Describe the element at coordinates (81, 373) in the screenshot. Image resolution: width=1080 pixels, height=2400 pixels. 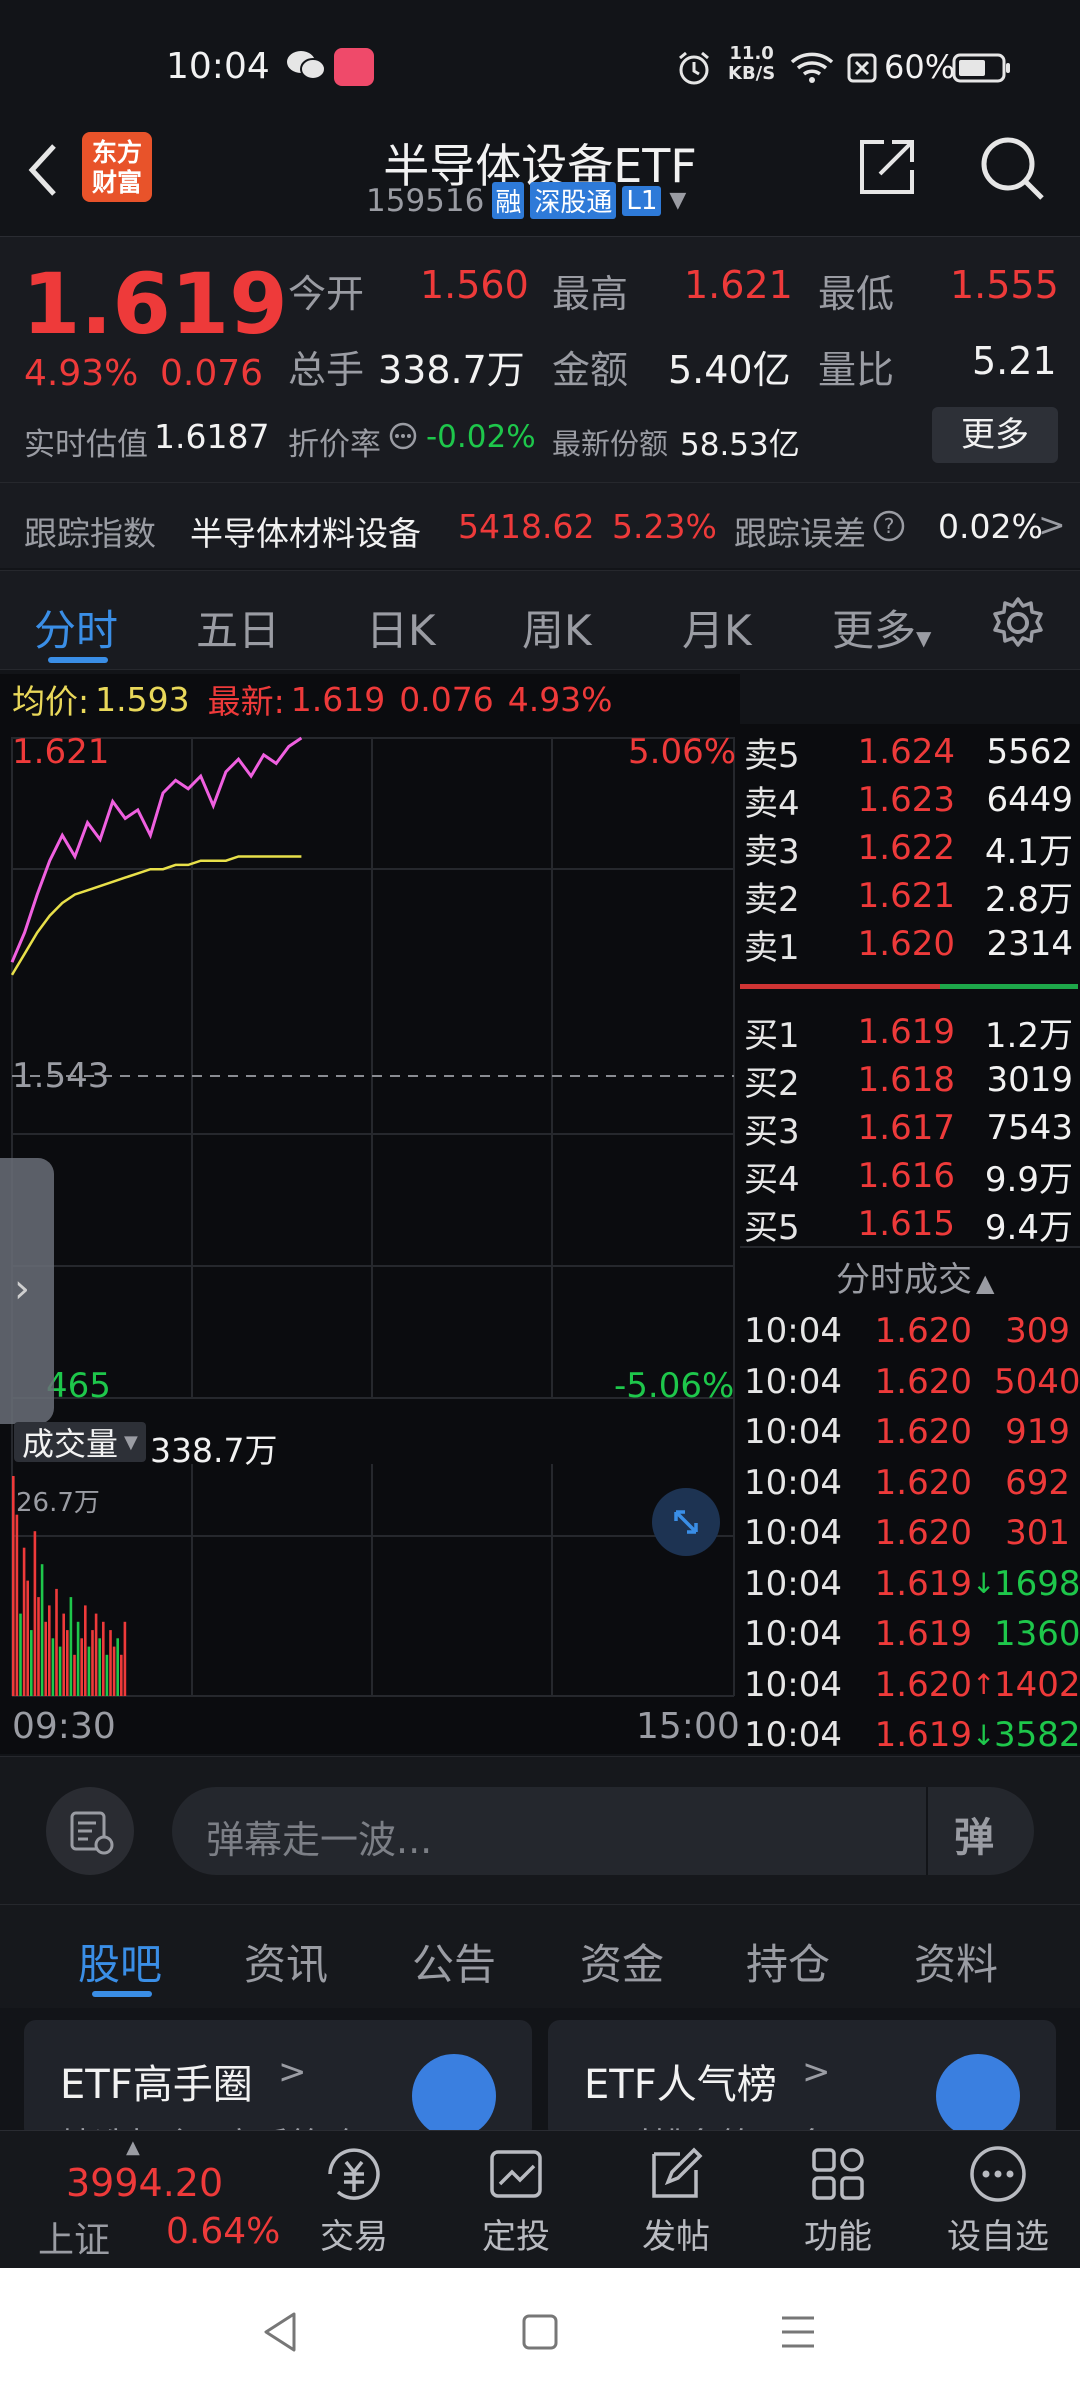
I see `change-percent: 4.93%` at that location.